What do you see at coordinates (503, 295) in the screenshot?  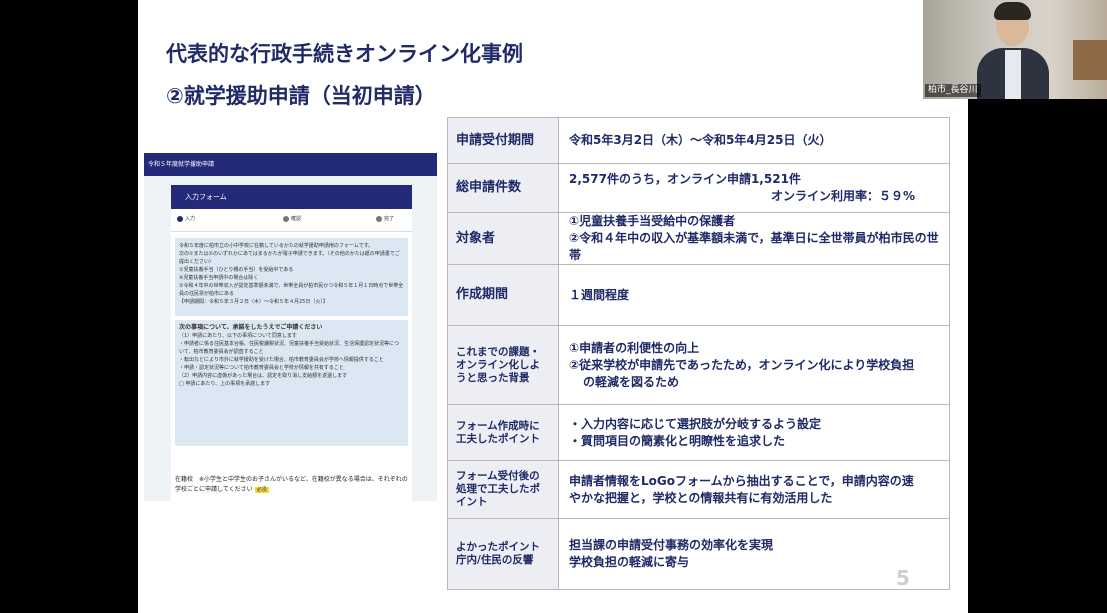 I see `row-label: 作成期間` at bounding box center [503, 295].